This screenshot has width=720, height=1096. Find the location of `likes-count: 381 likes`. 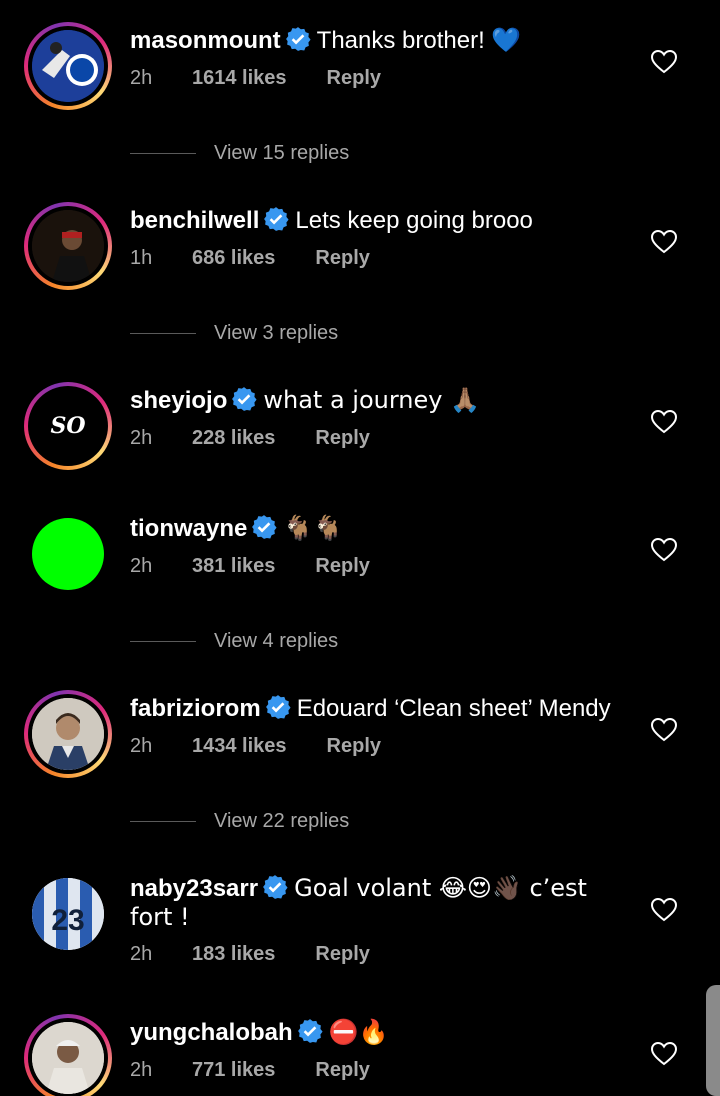

likes-count: 381 likes is located at coordinates (233, 566).